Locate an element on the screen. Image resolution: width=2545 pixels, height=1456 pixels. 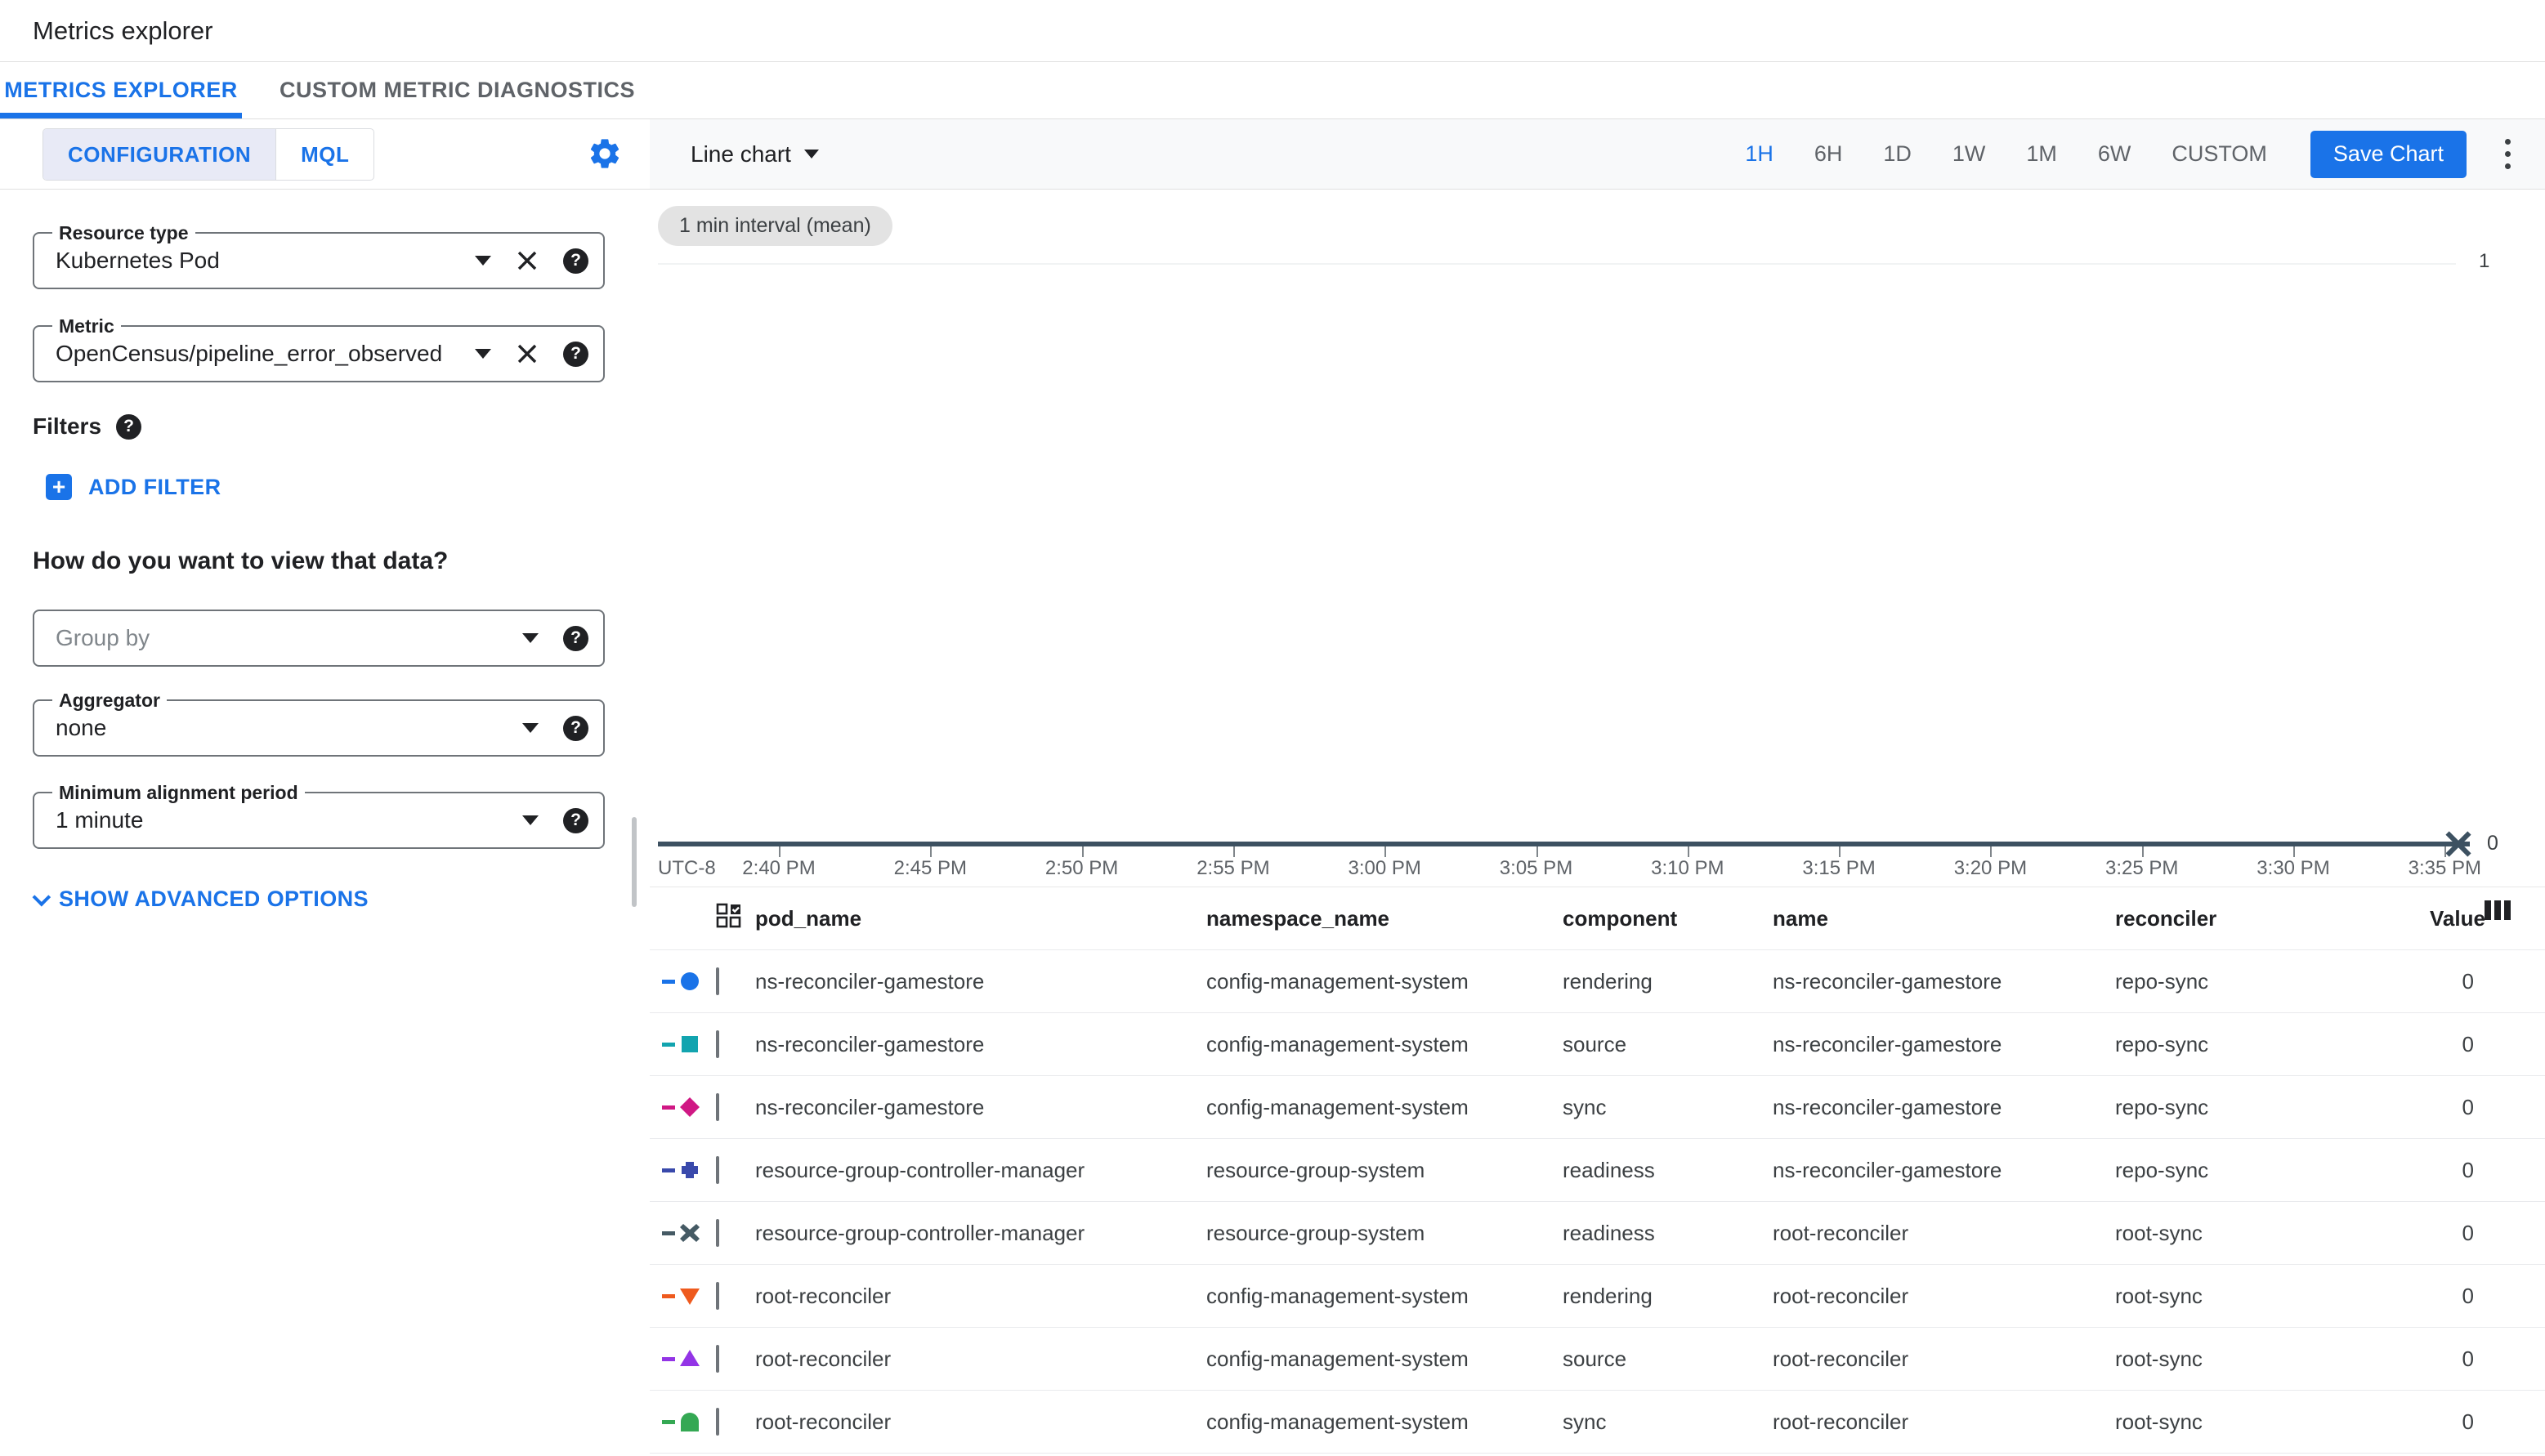
cell-component: readiness is located at coordinates (1609, 1232).